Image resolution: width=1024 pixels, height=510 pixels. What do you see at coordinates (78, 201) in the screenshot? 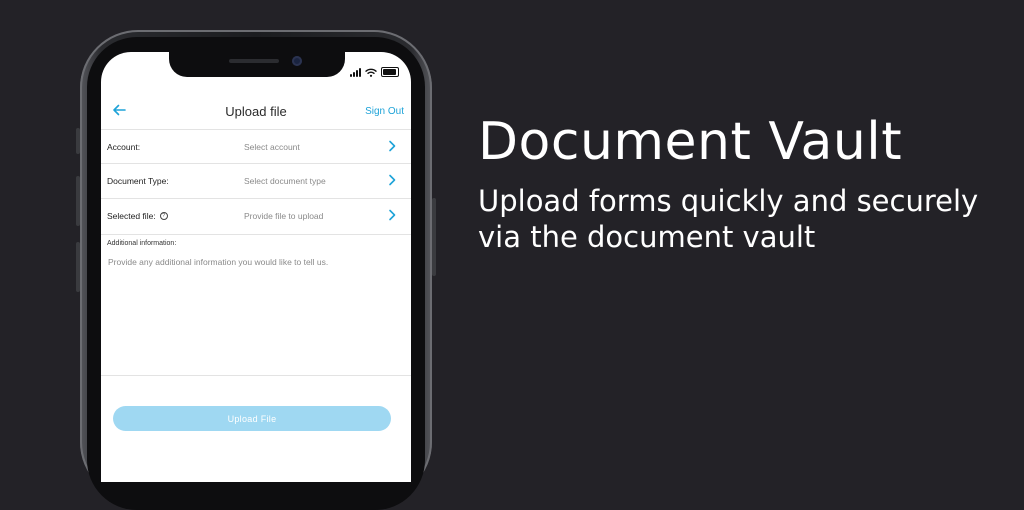
I see `volume-up-button` at bounding box center [78, 201].